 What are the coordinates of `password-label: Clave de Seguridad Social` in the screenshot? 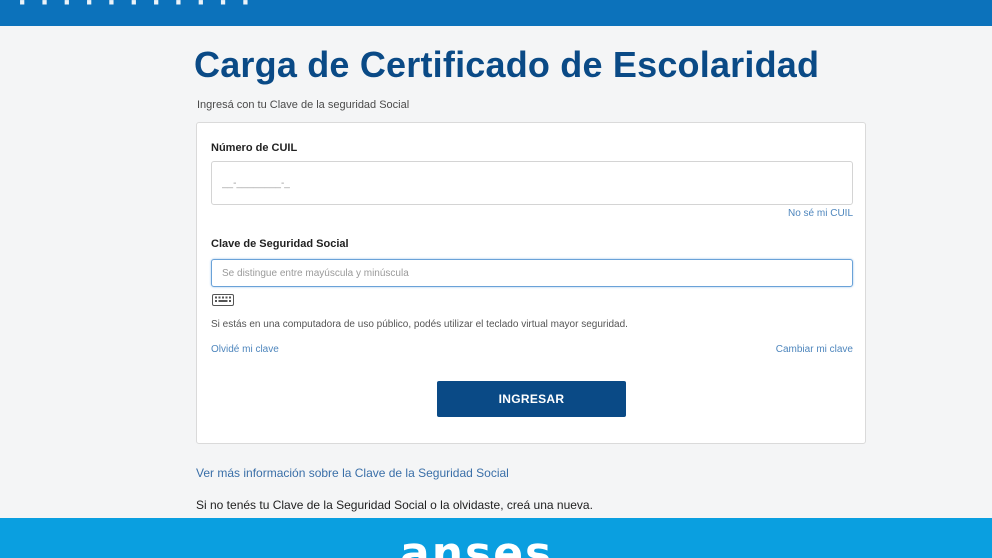 It's located at (280, 244).